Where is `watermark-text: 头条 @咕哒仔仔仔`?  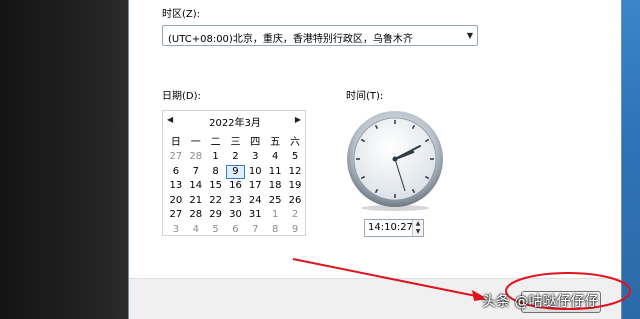 watermark-text: 头条 @咕哒仔仔仔 is located at coordinates (540, 302).